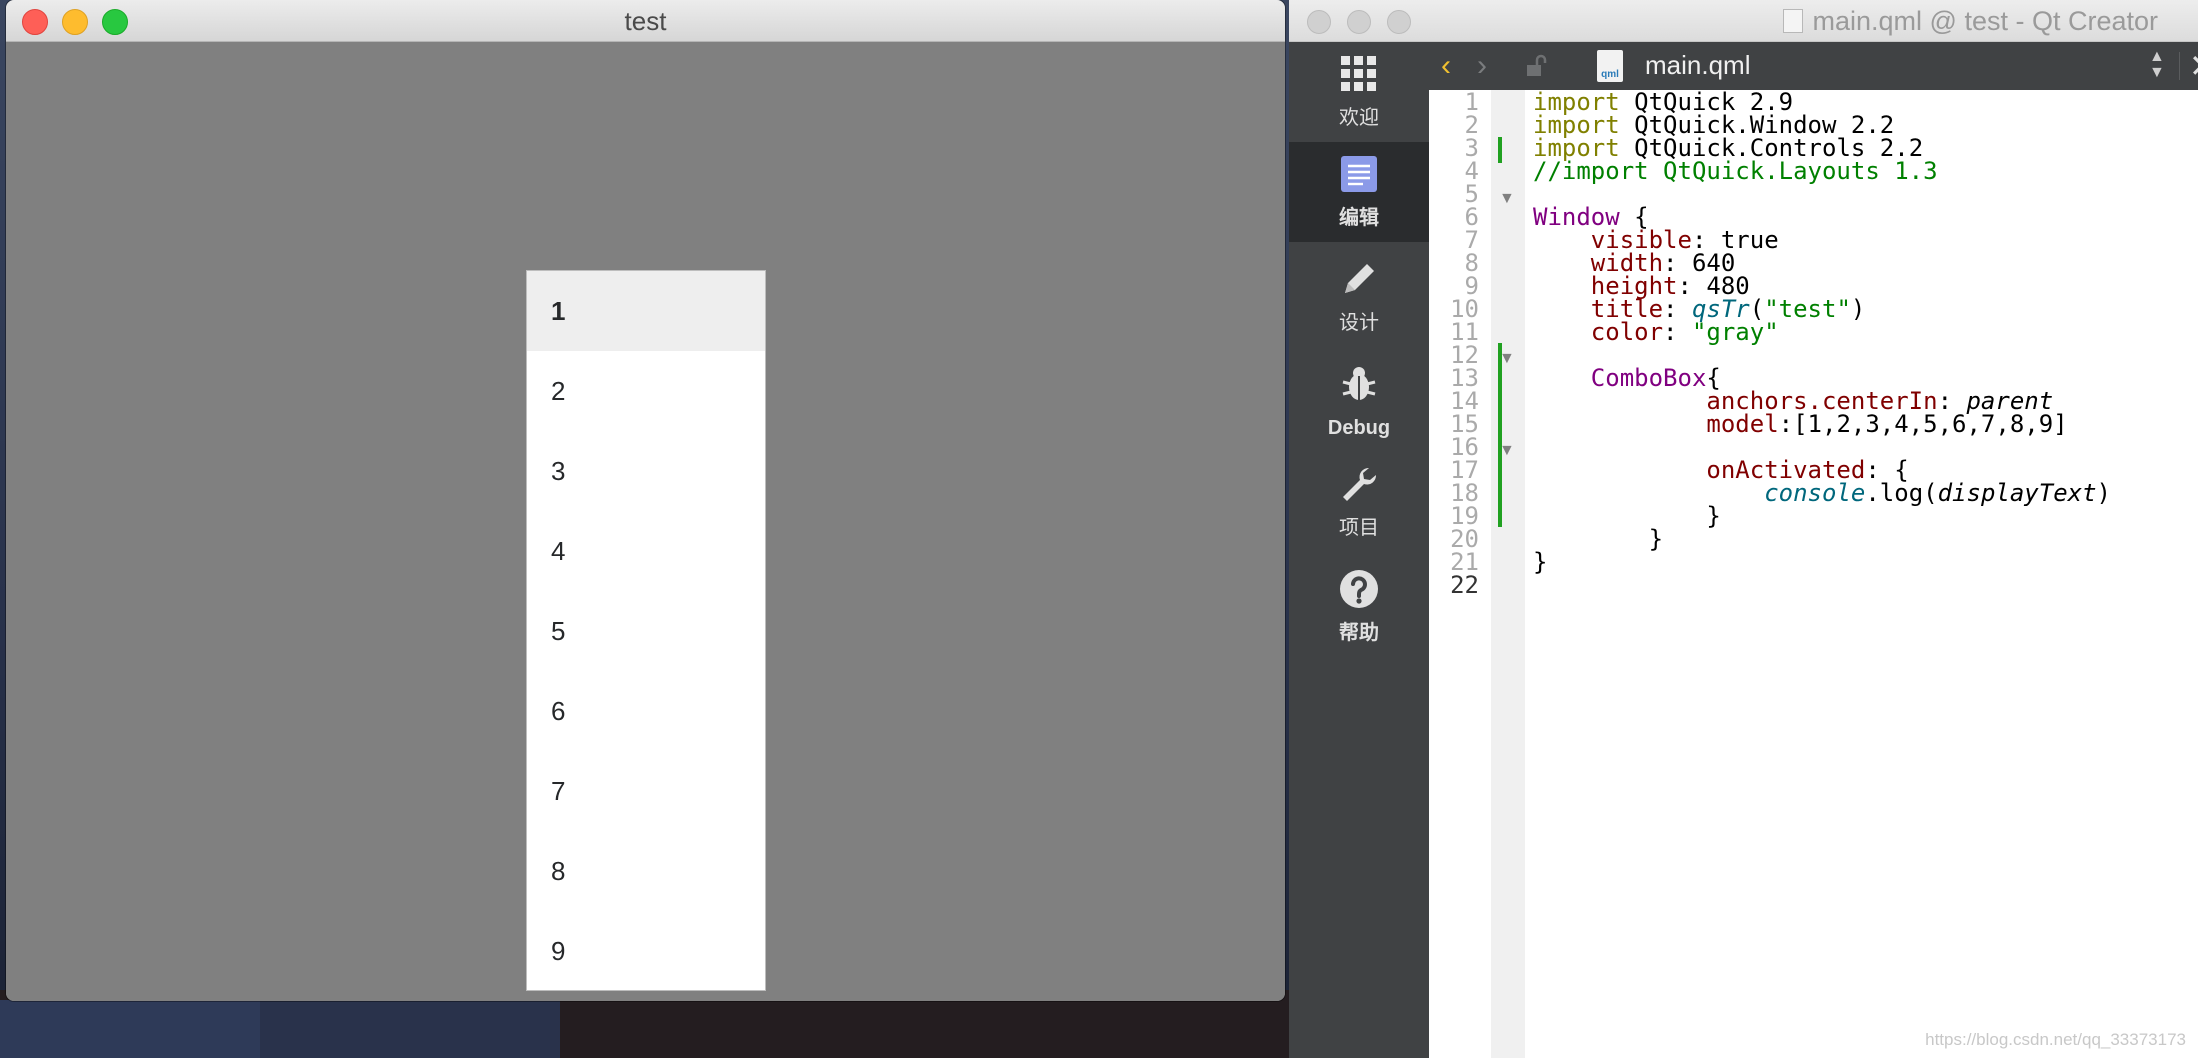 Image resolution: width=2198 pixels, height=1058 pixels. Describe the element at coordinates (1446, 66) in the screenshot. I see `navigate-back-button: ‹` at that location.